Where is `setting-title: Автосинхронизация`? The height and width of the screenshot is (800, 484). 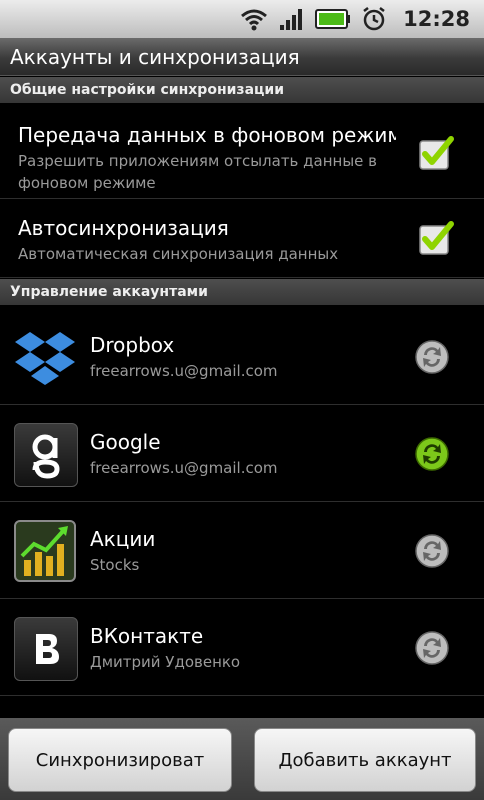 setting-title: Автосинхронизация is located at coordinates (123, 228).